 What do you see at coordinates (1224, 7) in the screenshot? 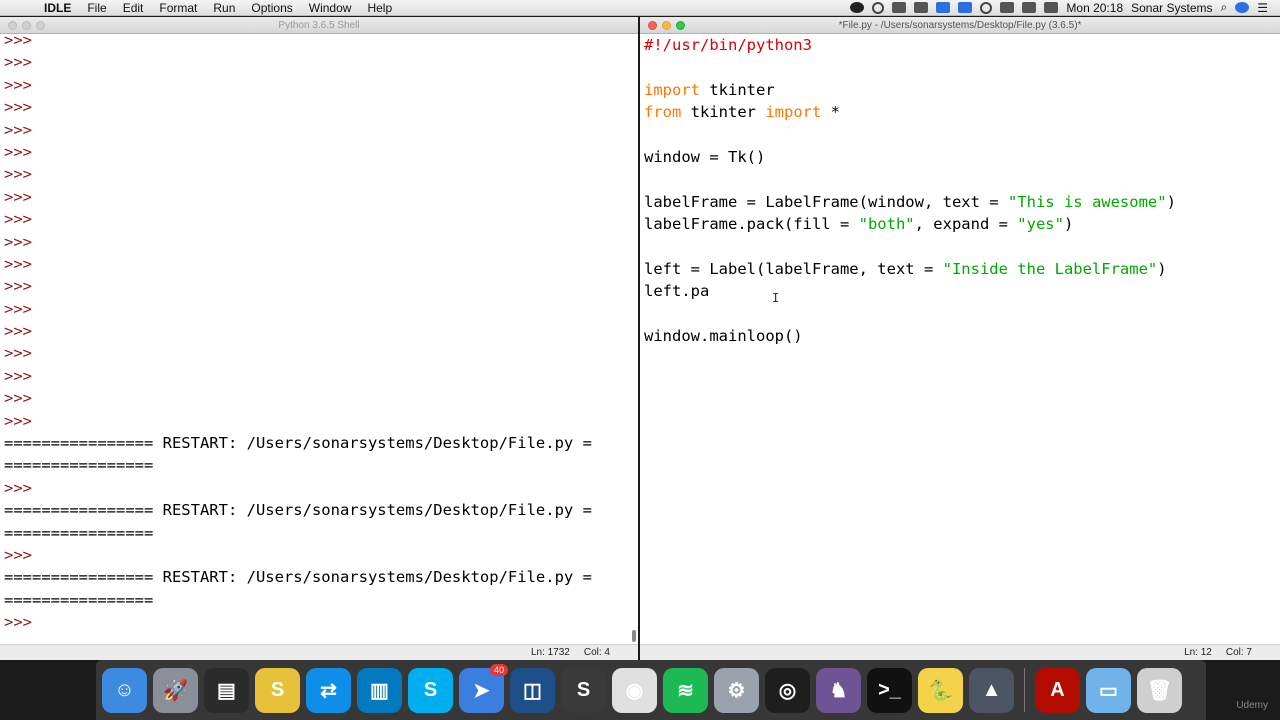
I see `spotlight-search-icon: ⌕` at bounding box center [1224, 7].